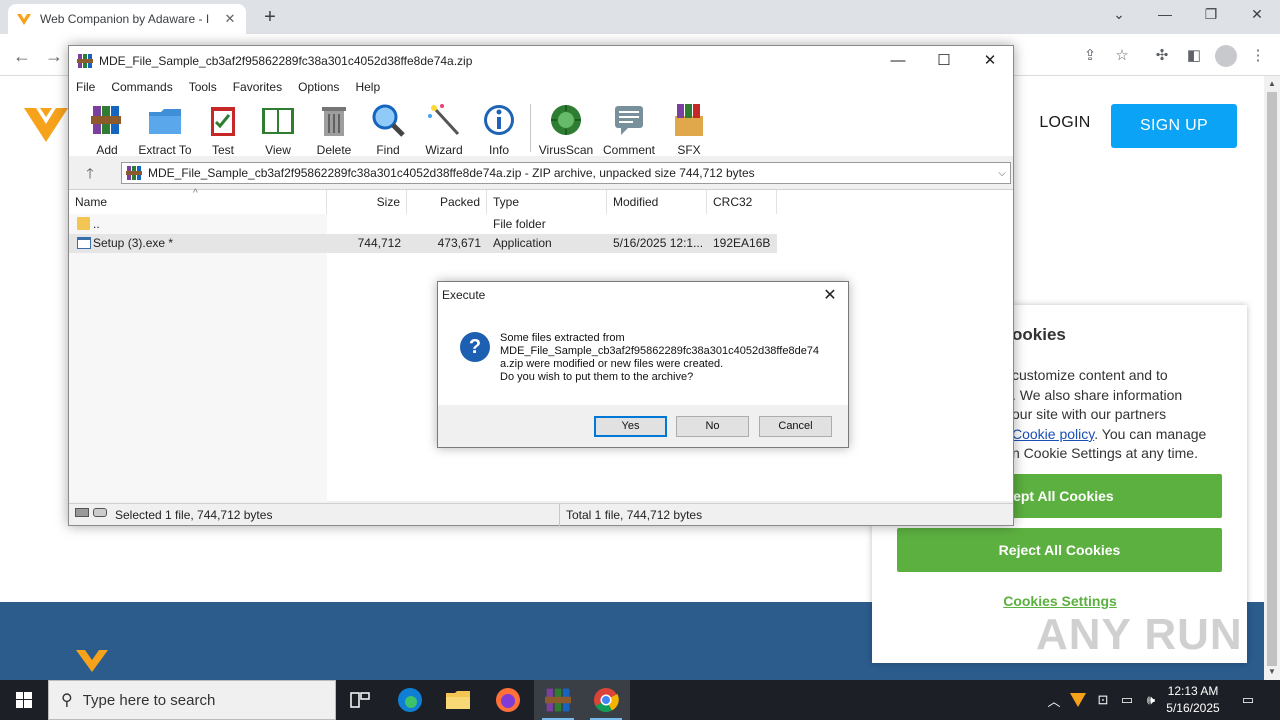  What do you see at coordinates (230, 19) in the screenshot?
I see `tab-close-icon: ✕` at bounding box center [230, 19].